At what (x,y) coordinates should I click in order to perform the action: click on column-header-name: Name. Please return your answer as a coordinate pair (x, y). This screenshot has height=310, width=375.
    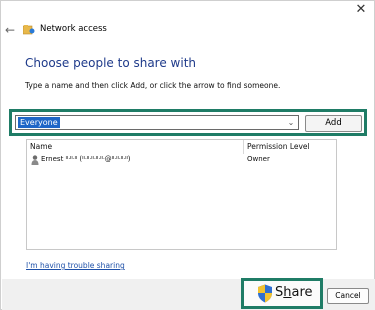
    Looking at the image, I should click on (41, 146).